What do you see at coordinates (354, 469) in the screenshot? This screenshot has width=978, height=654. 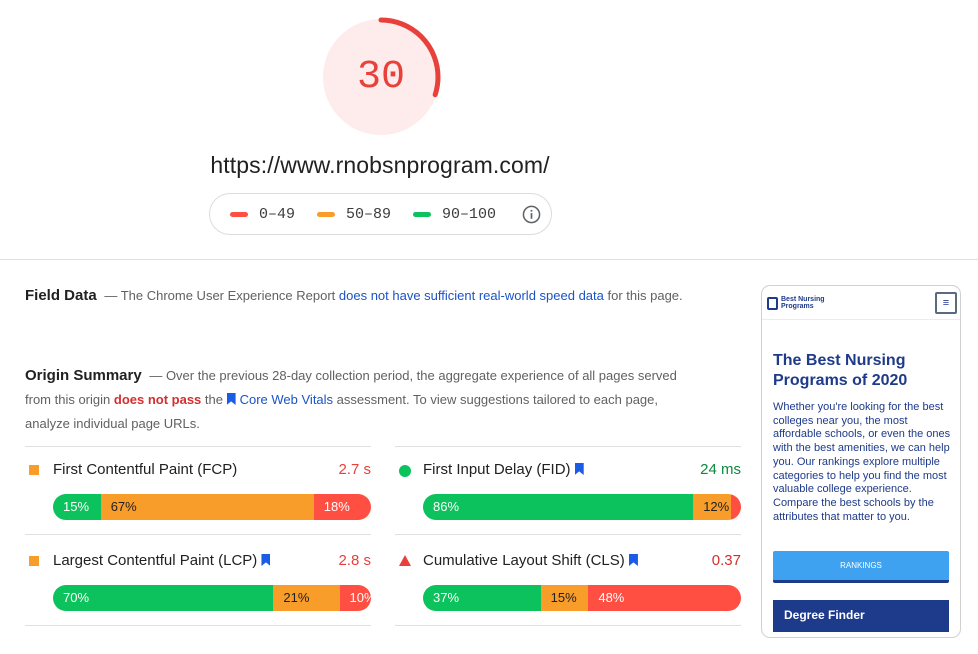 I see `metric-value: 2.7 s` at bounding box center [354, 469].